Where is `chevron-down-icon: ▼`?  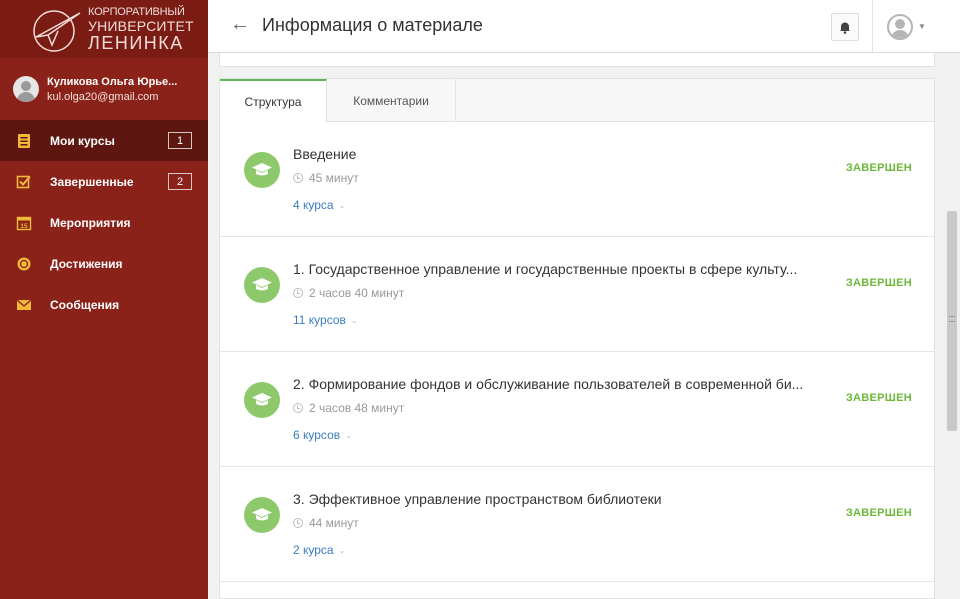 chevron-down-icon: ▼ is located at coordinates (922, 26).